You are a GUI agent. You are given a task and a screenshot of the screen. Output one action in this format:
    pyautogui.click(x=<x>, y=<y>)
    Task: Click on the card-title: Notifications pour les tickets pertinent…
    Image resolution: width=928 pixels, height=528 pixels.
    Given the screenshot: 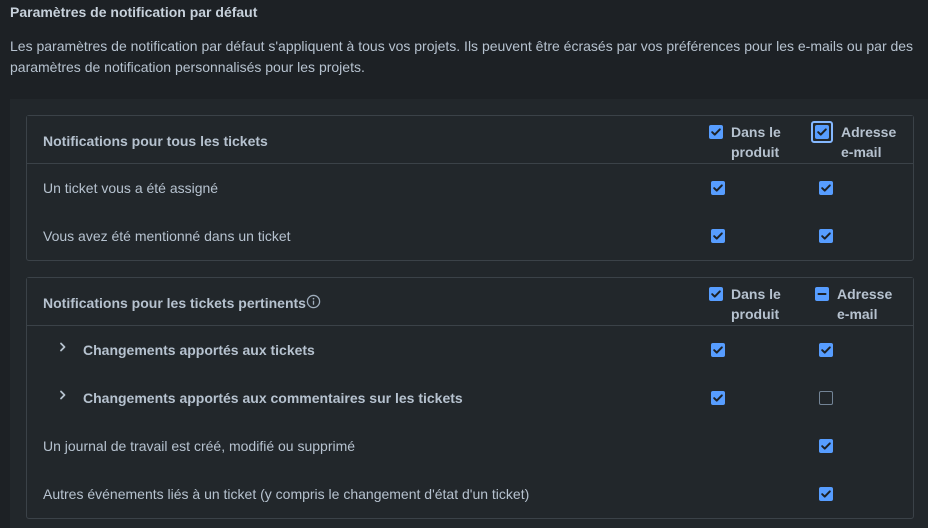 What is the action you would take?
    pyautogui.click(x=174, y=303)
    